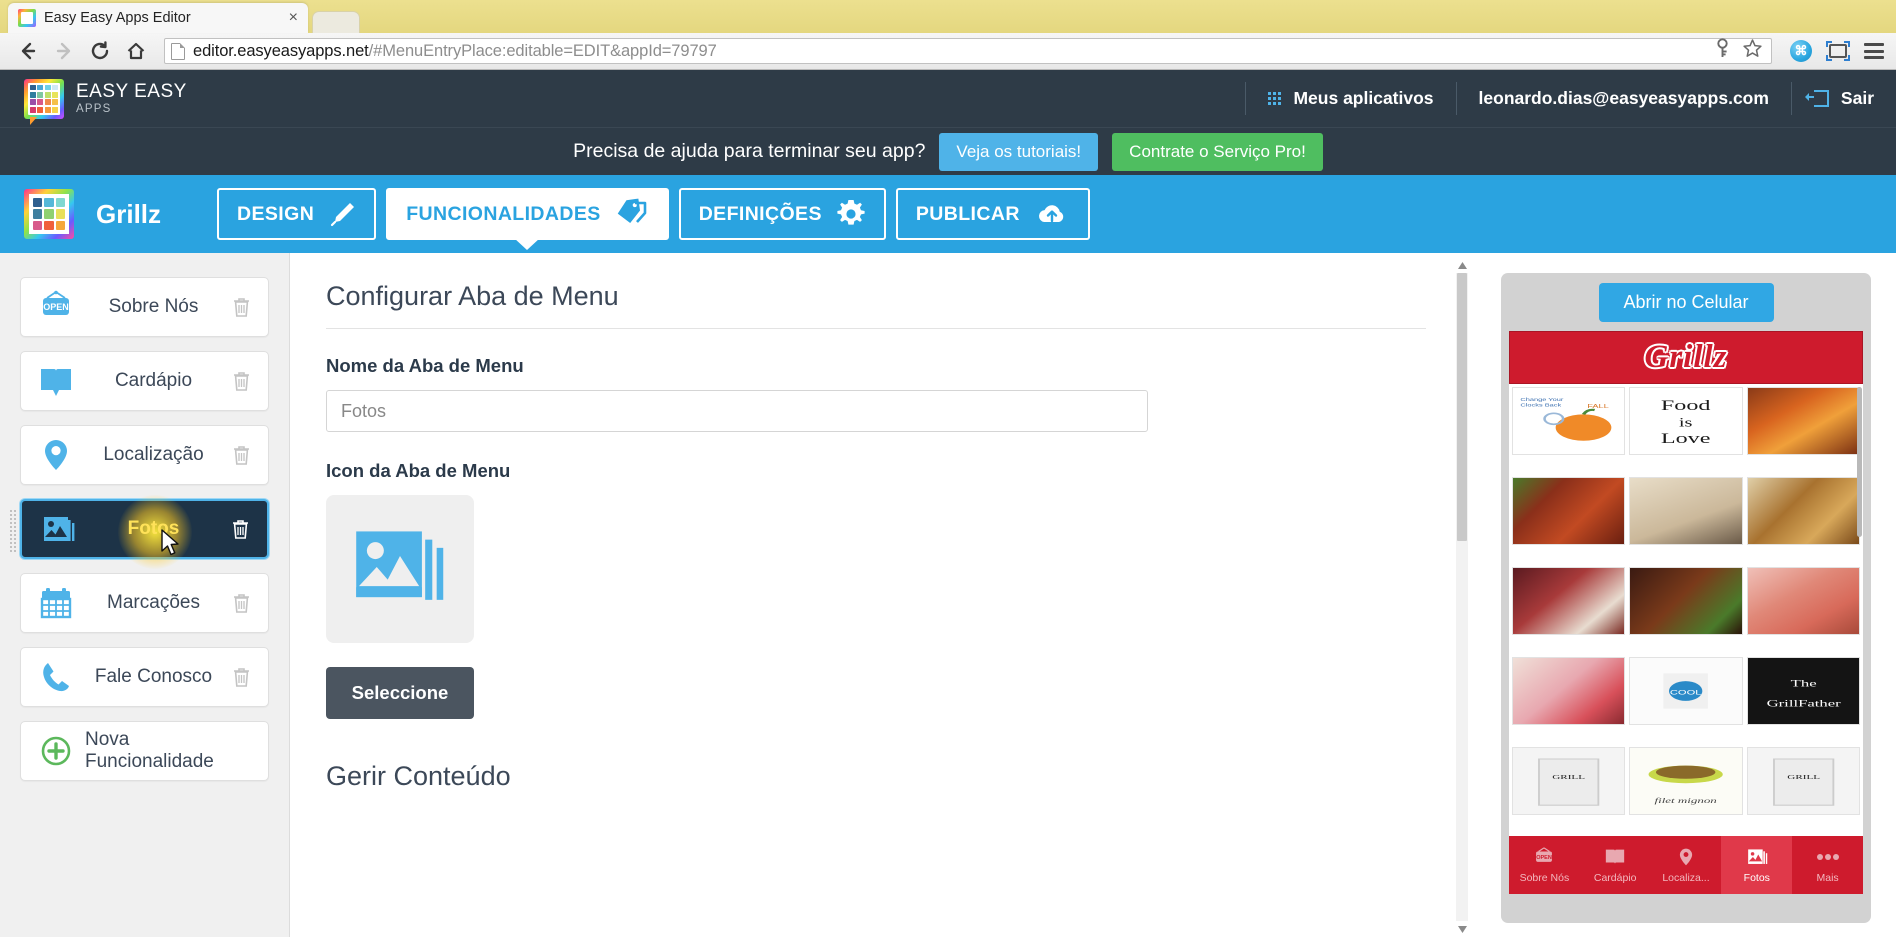 This screenshot has height=937, width=1896. Describe the element at coordinates (12, 531) in the screenshot. I see `drag-handle` at that location.